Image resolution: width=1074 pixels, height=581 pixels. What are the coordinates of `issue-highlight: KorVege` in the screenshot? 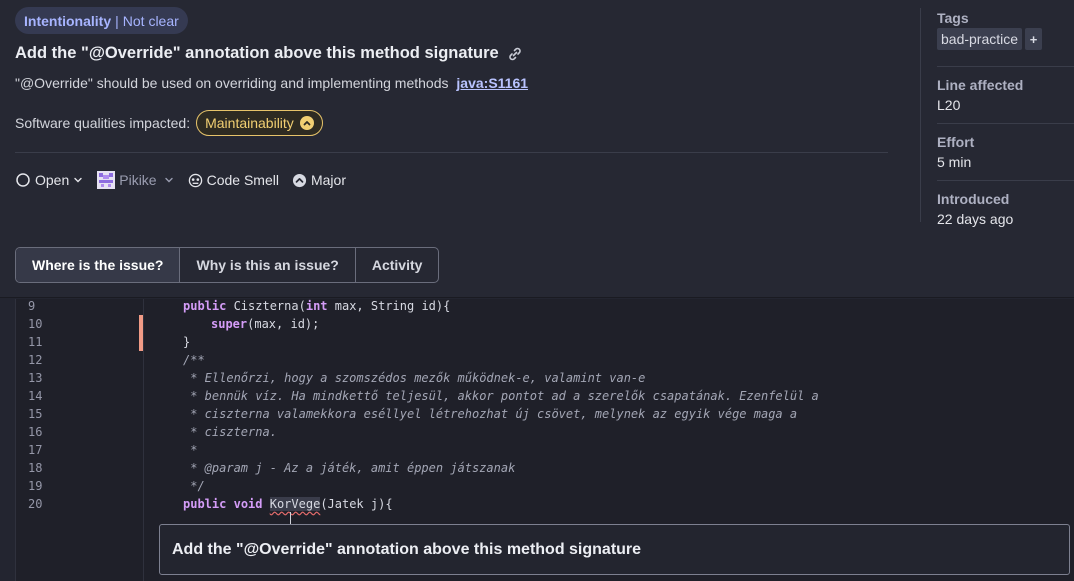 It's located at (295, 504).